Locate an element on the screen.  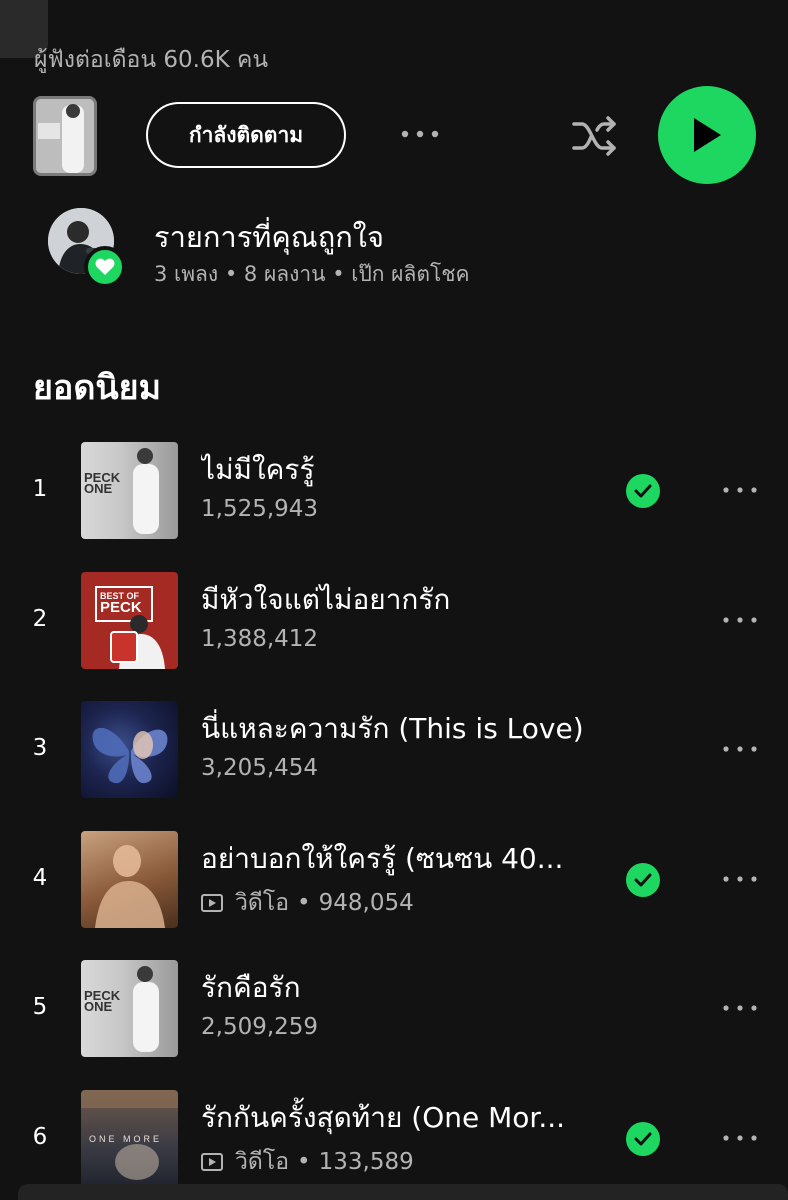
track-plays: 3,205,454 is located at coordinates (260, 768).